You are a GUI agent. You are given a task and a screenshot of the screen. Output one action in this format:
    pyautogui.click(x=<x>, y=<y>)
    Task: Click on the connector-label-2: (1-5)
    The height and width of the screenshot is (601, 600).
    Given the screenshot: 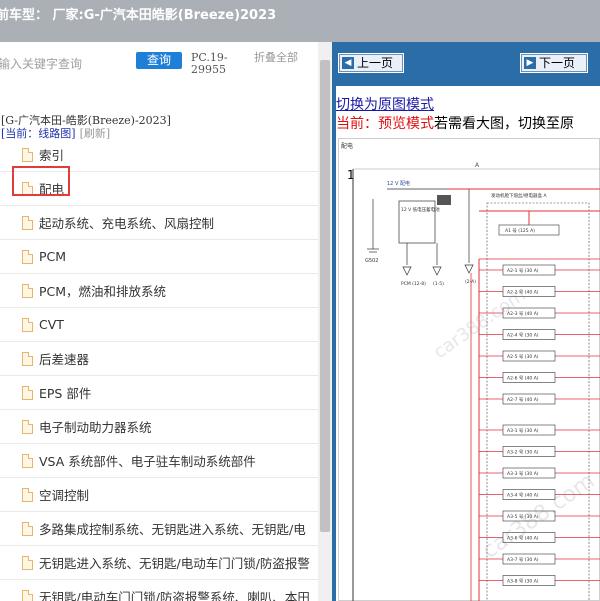 What is the action you would take?
    pyautogui.click(x=438, y=284)
    